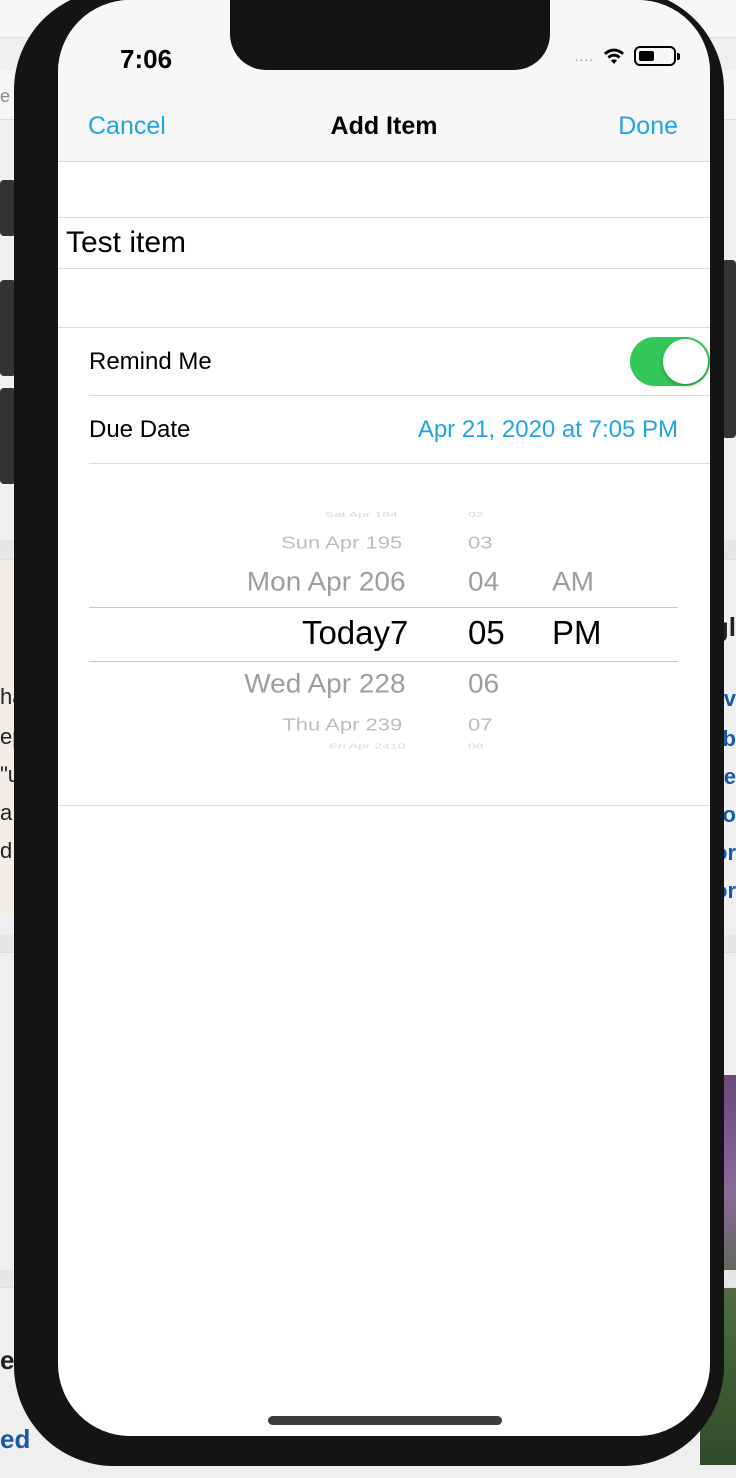  Describe the element at coordinates (685, 361) in the screenshot. I see `toggle-knob` at that location.